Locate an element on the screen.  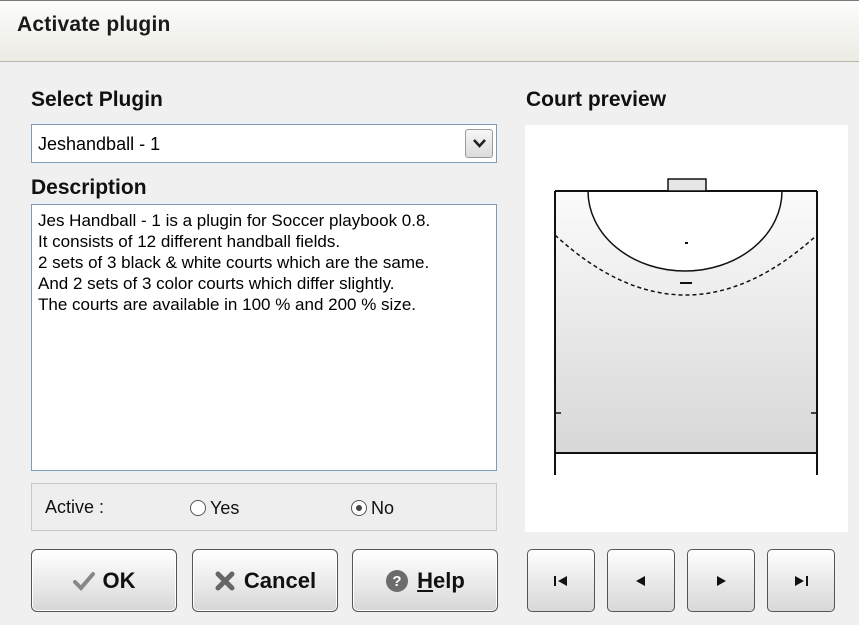
next-icon is located at coordinates (721, 580).